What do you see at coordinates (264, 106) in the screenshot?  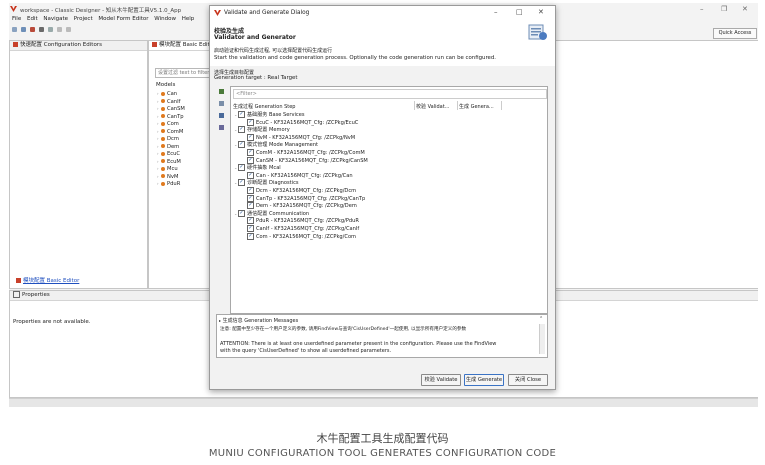 I see `column-generation-step: 生成过程 Generation Step` at bounding box center [264, 106].